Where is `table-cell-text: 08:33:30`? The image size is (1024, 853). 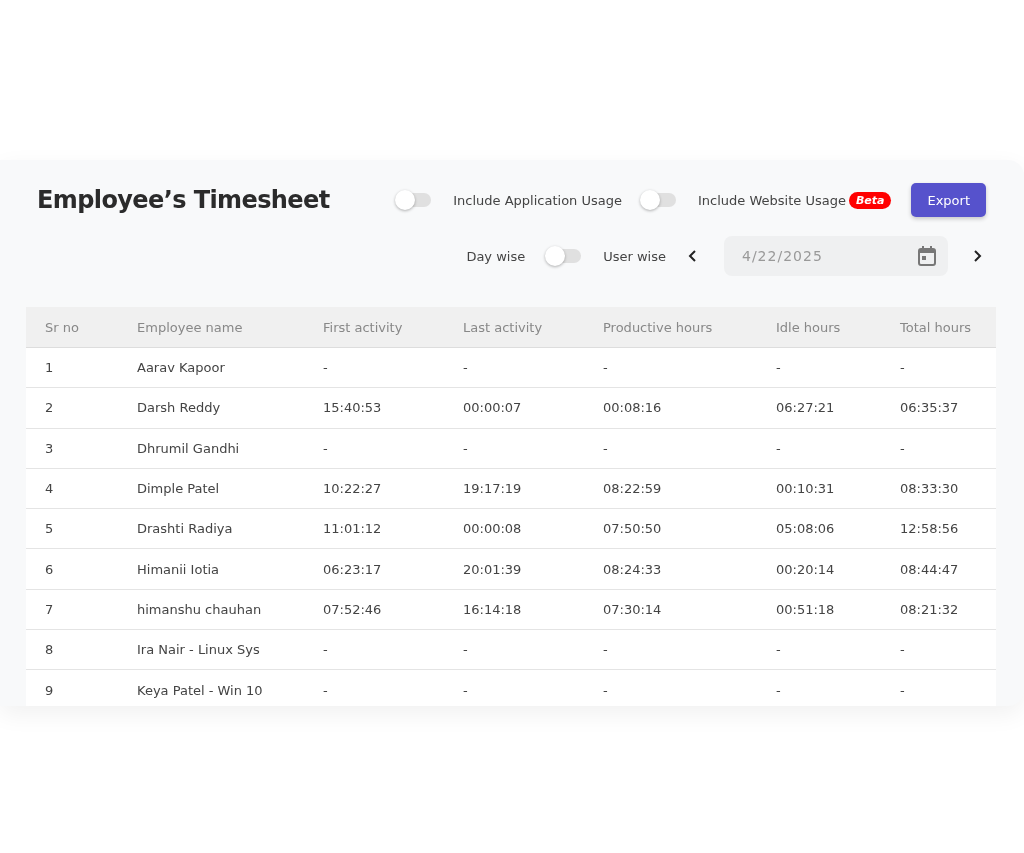
table-cell-text: 08:33:30 is located at coordinates (929, 489).